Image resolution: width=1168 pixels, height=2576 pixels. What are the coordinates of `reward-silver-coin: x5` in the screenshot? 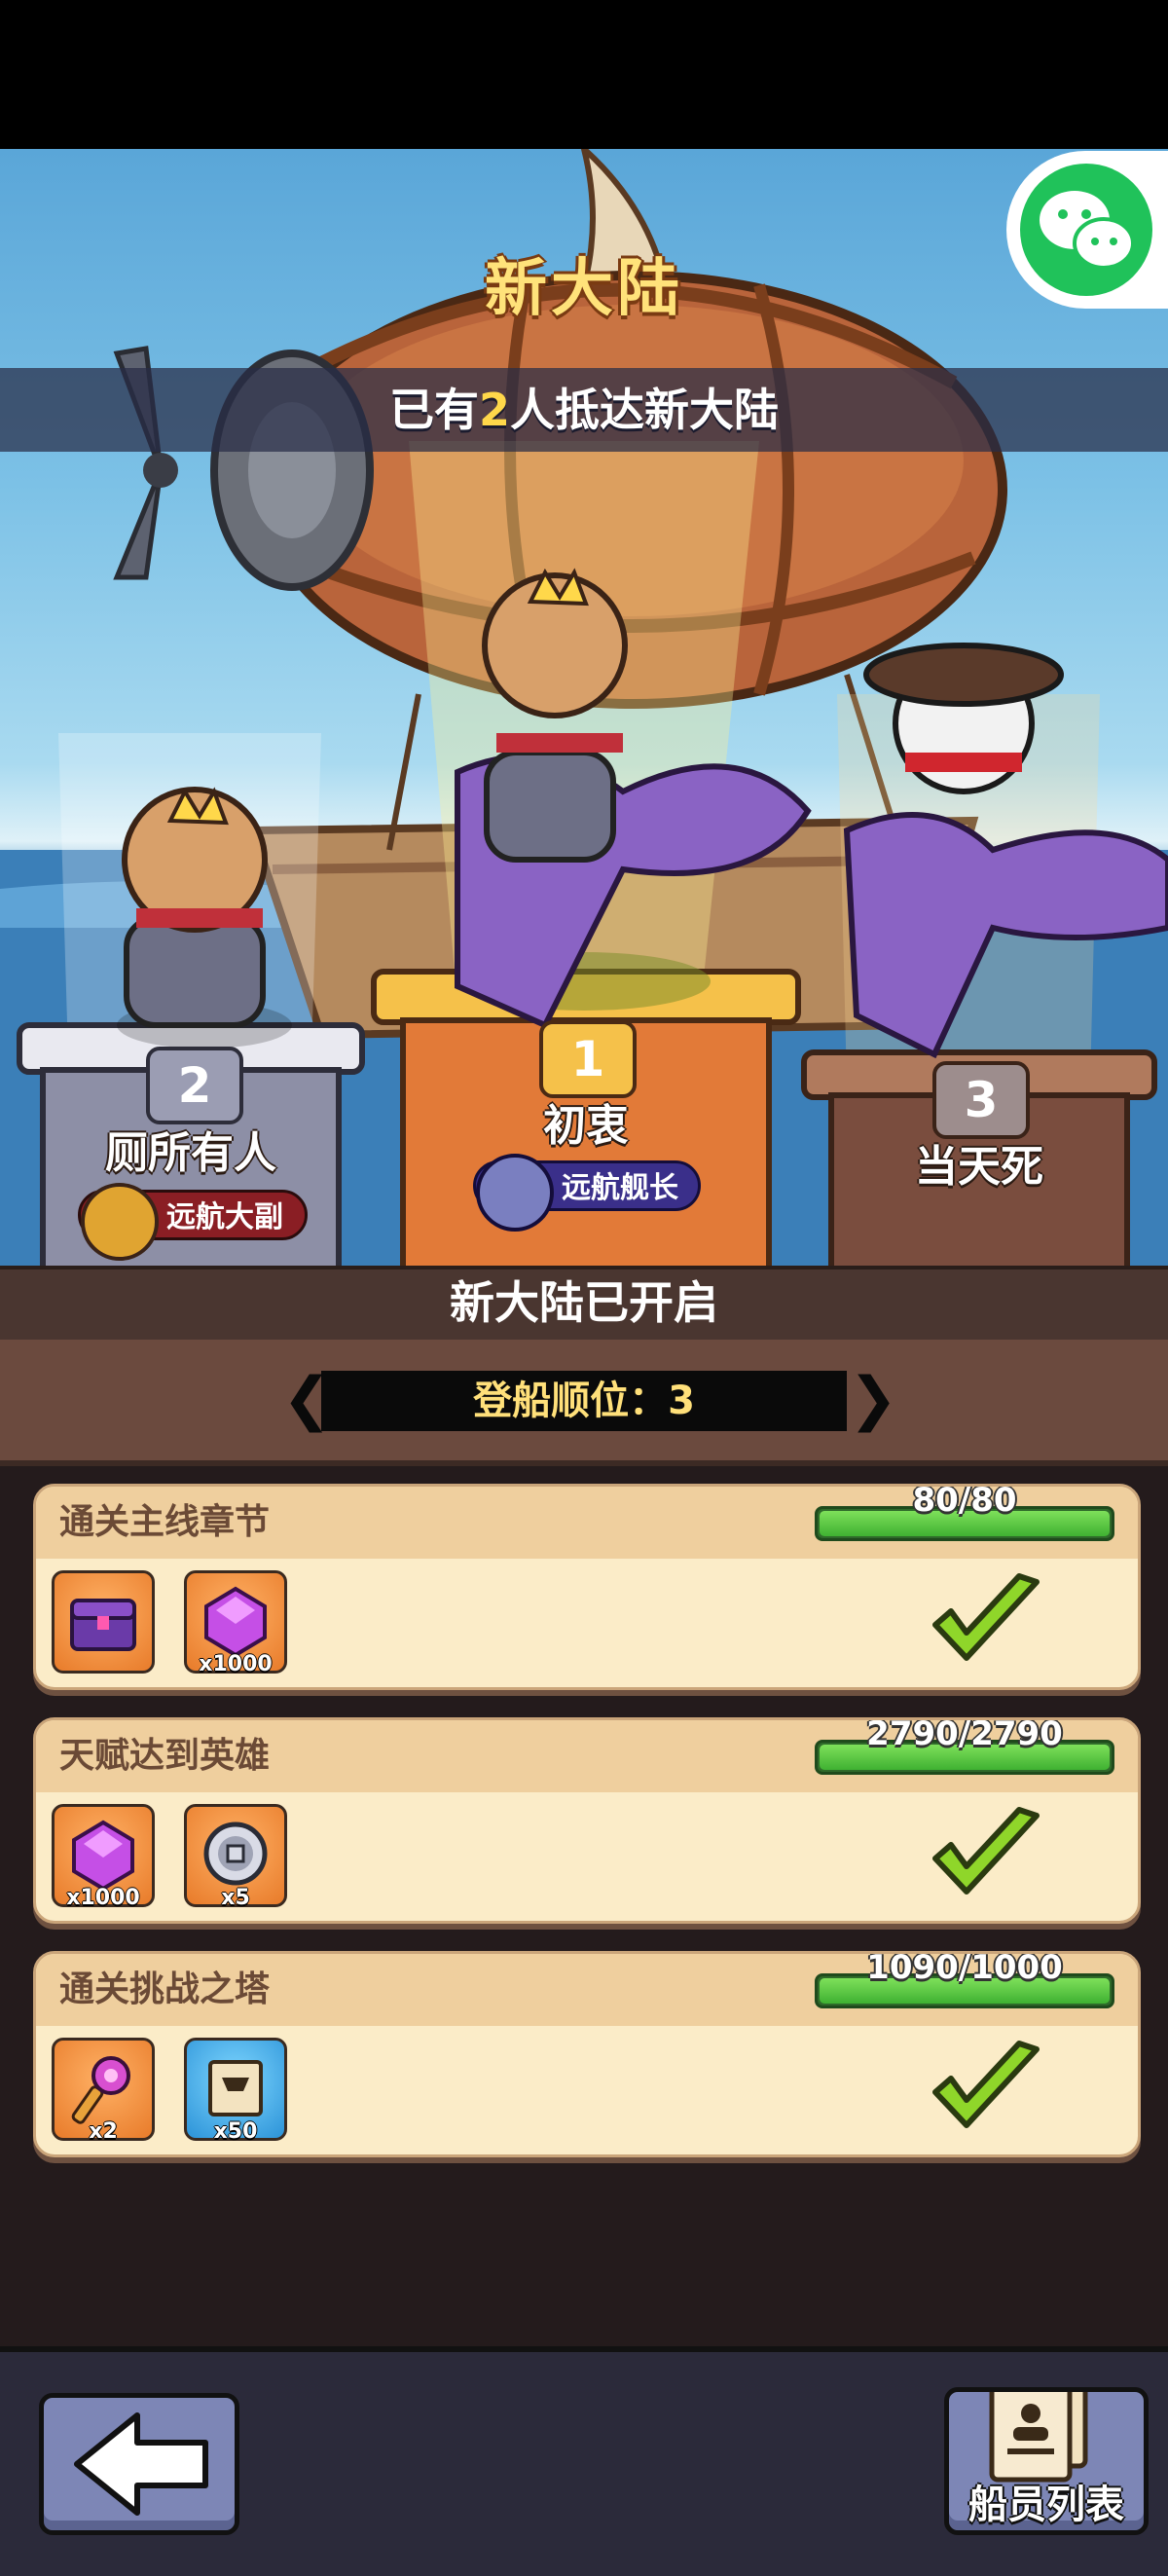 It's located at (236, 1857).